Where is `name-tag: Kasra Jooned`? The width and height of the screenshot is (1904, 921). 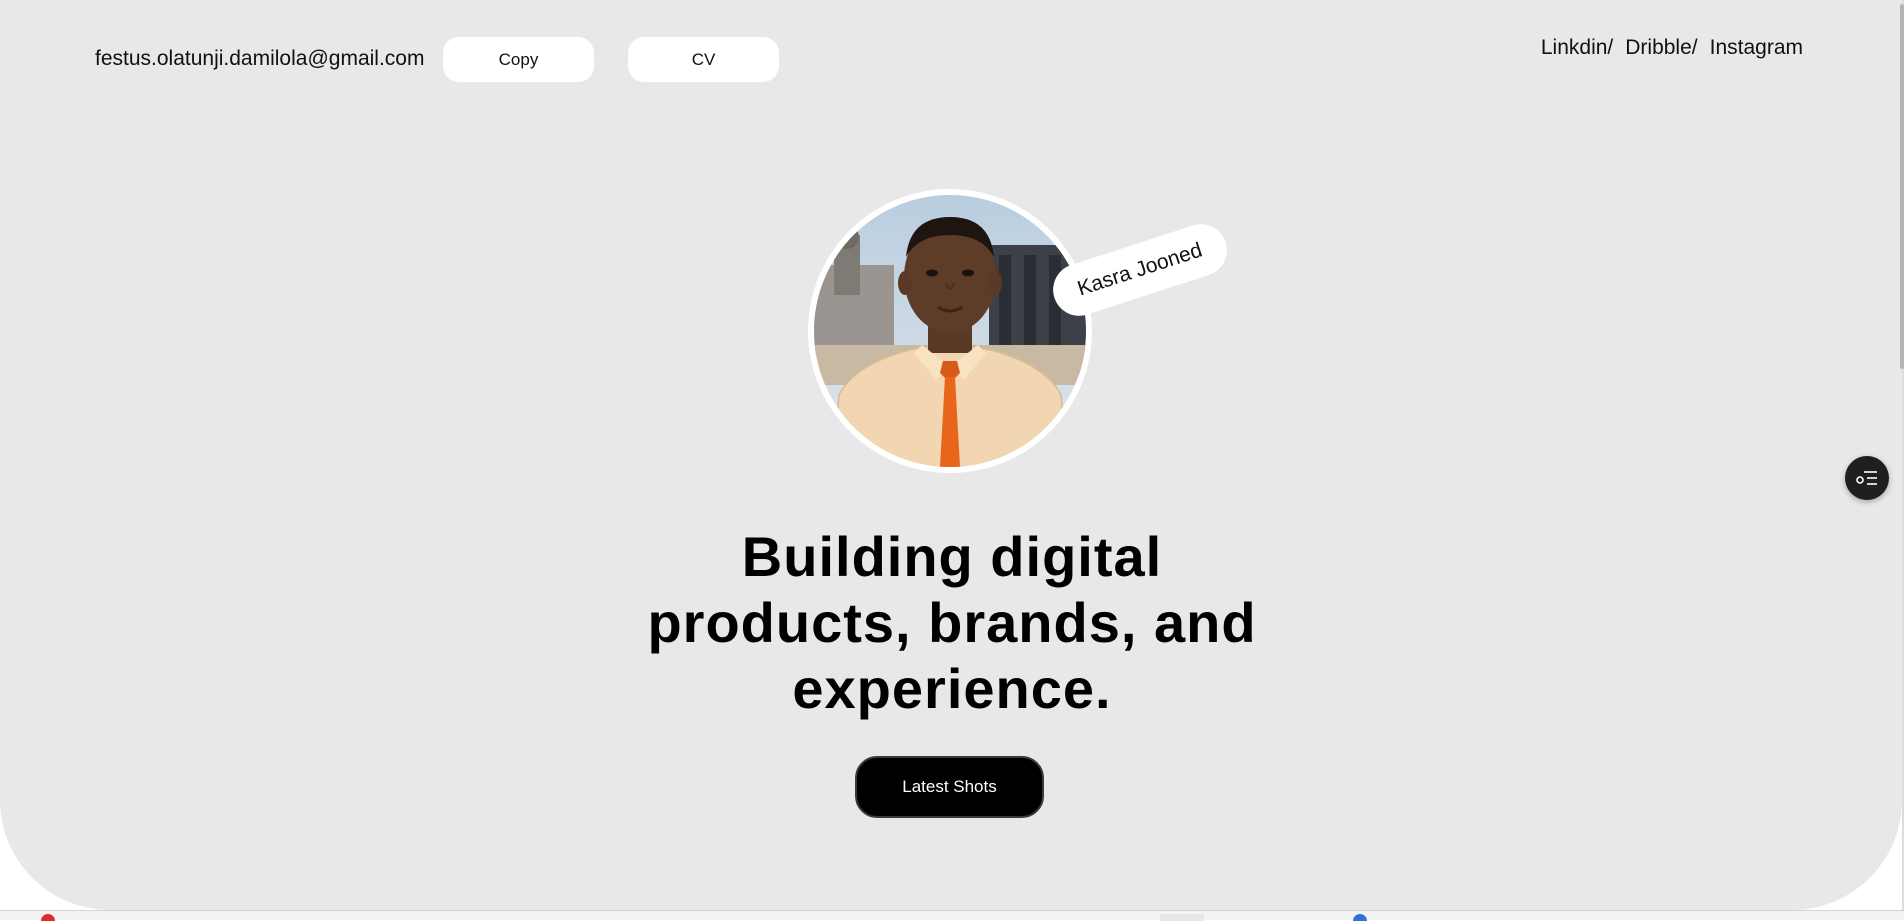
name-tag: Kasra Jooned is located at coordinates (1140, 270).